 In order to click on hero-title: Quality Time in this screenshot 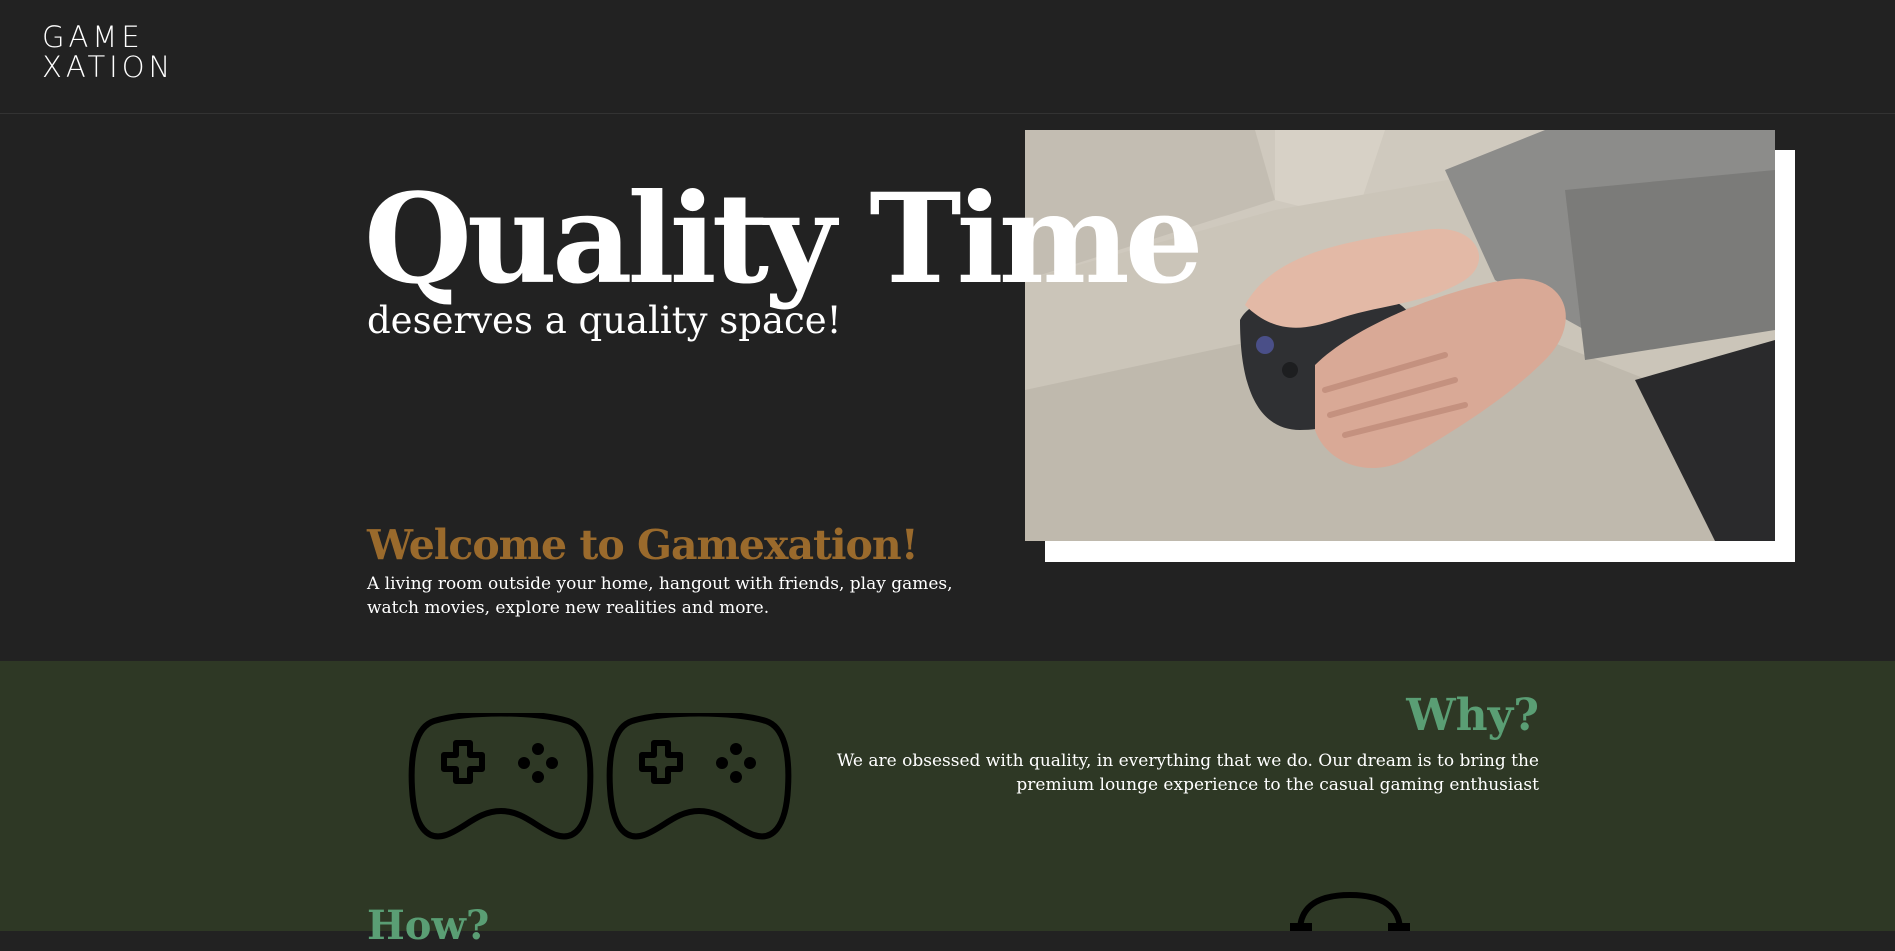, I will do `click(784, 239)`.